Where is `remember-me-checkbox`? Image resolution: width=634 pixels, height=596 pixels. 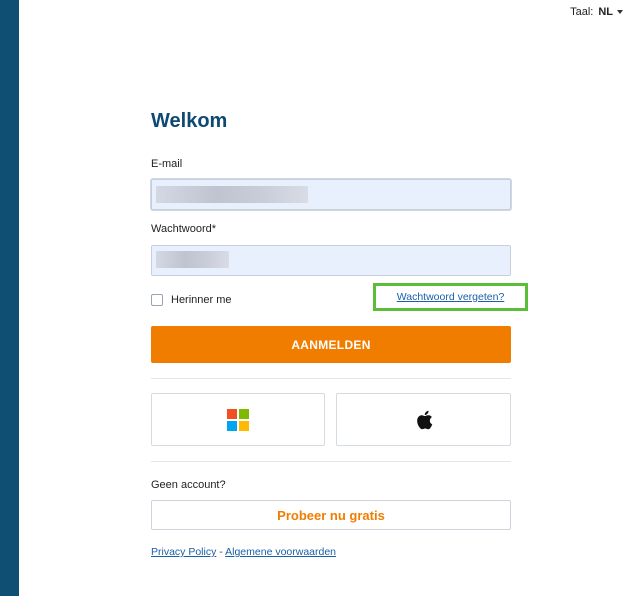 remember-me-checkbox is located at coordinates (157, 300).